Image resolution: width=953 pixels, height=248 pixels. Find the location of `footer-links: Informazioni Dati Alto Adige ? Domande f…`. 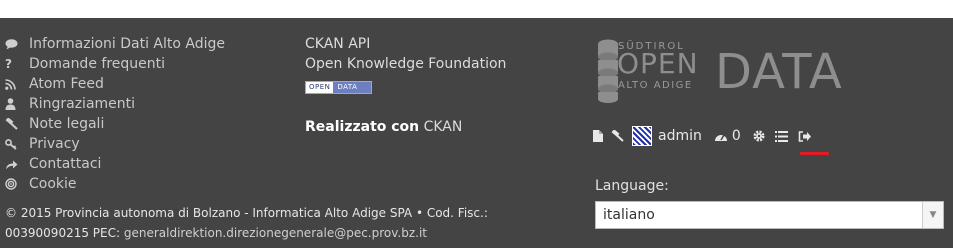

footer-links: Informazioni Dati Alto Adige ? Domande f… is located at coordinates (115, 114).